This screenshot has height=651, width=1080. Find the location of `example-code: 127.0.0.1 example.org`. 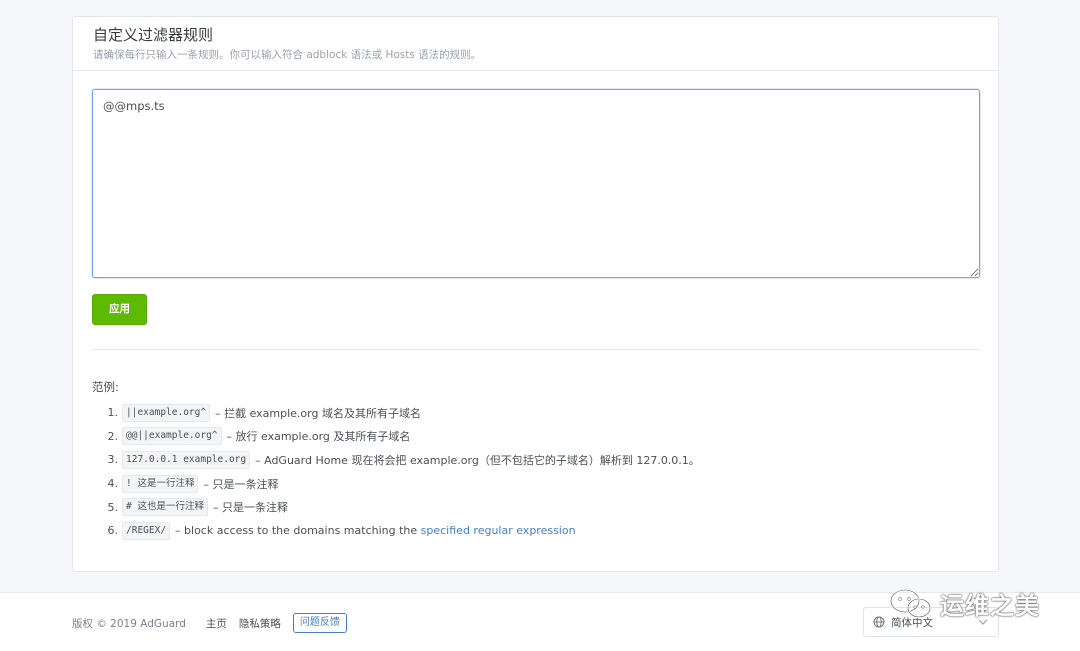

example-code: 127.0.0.1 example.org is located at coordinates (186, 459).